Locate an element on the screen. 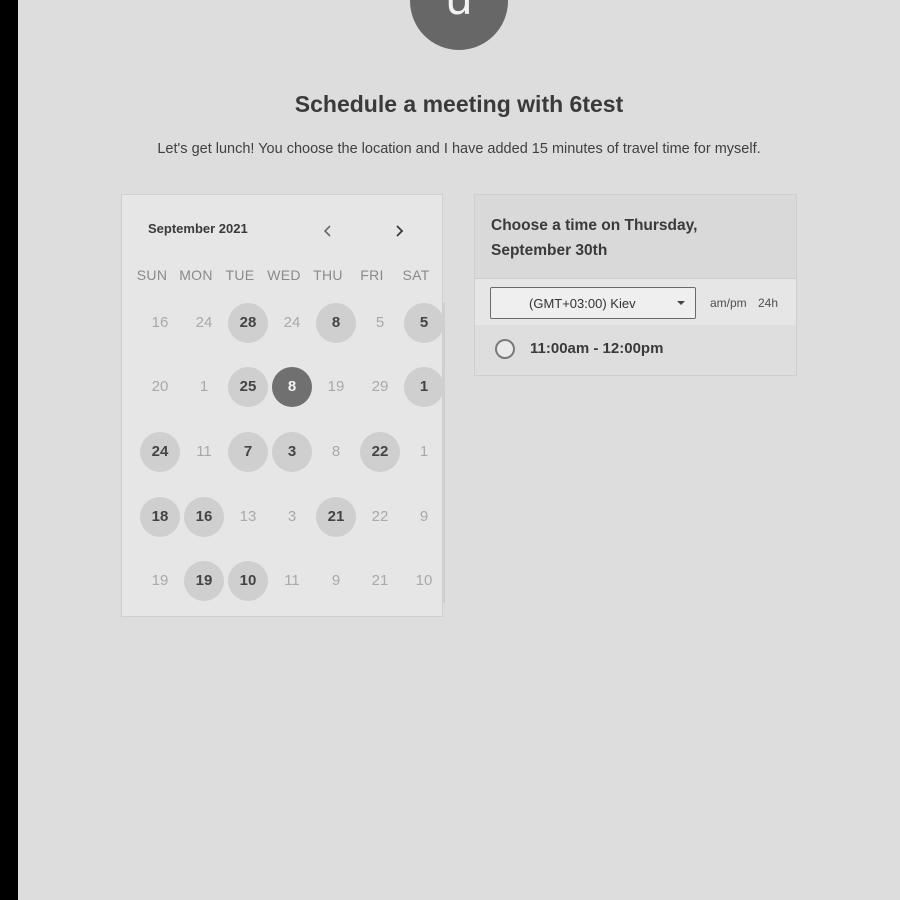 The width and height of the screenshot is (900, 900). calendar-day: 18 is located at coordinates (160, 517).